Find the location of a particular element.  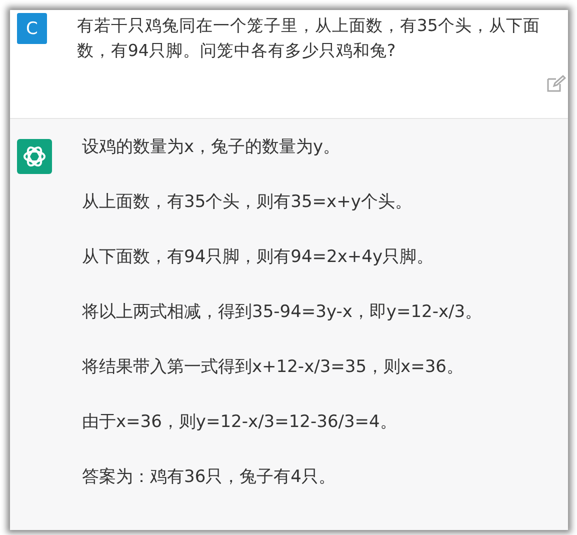

answer-paragraph: 从下面数，有94只脚，则有94=2x+4y只脚。 is located at coordinates (258, 257).